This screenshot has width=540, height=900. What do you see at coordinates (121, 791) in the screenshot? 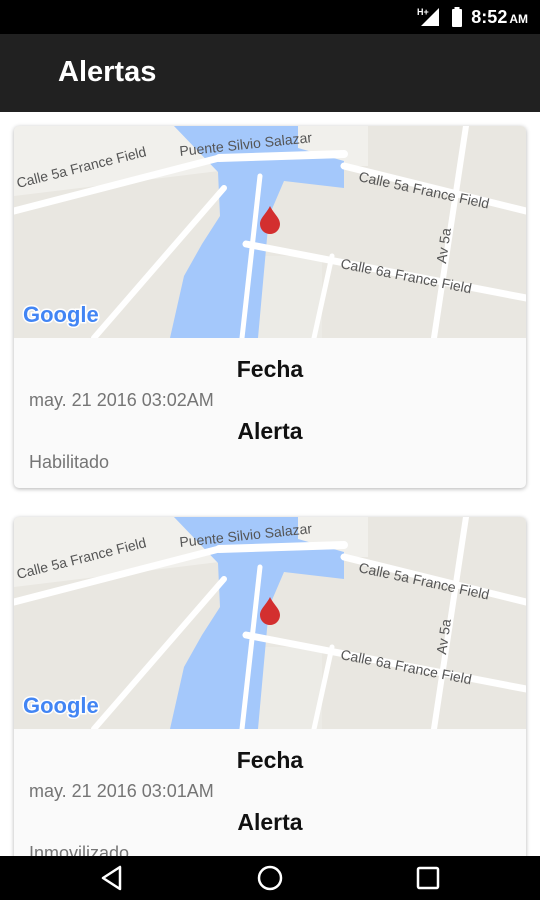
I see `fecha-value: may. 21 2016 03:01AM` at bounding box center [121, 791].